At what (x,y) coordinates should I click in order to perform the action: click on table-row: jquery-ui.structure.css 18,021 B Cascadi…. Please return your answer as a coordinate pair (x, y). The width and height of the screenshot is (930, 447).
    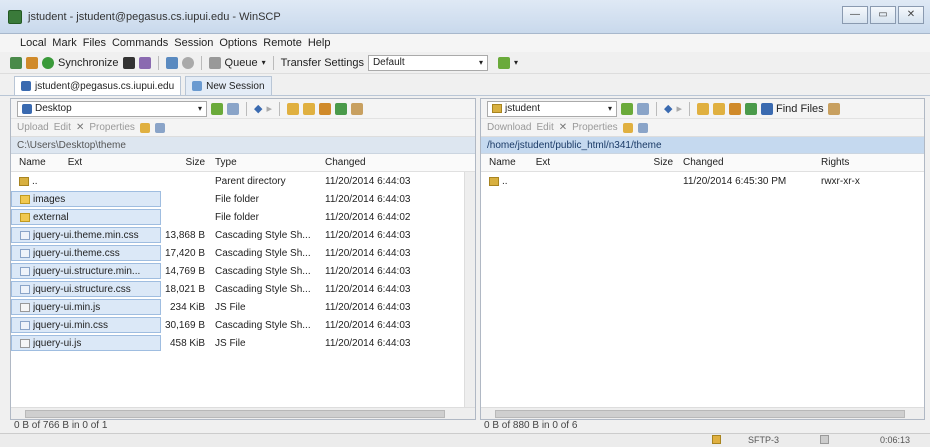
    Looking at the image, I should click on (243, 289).